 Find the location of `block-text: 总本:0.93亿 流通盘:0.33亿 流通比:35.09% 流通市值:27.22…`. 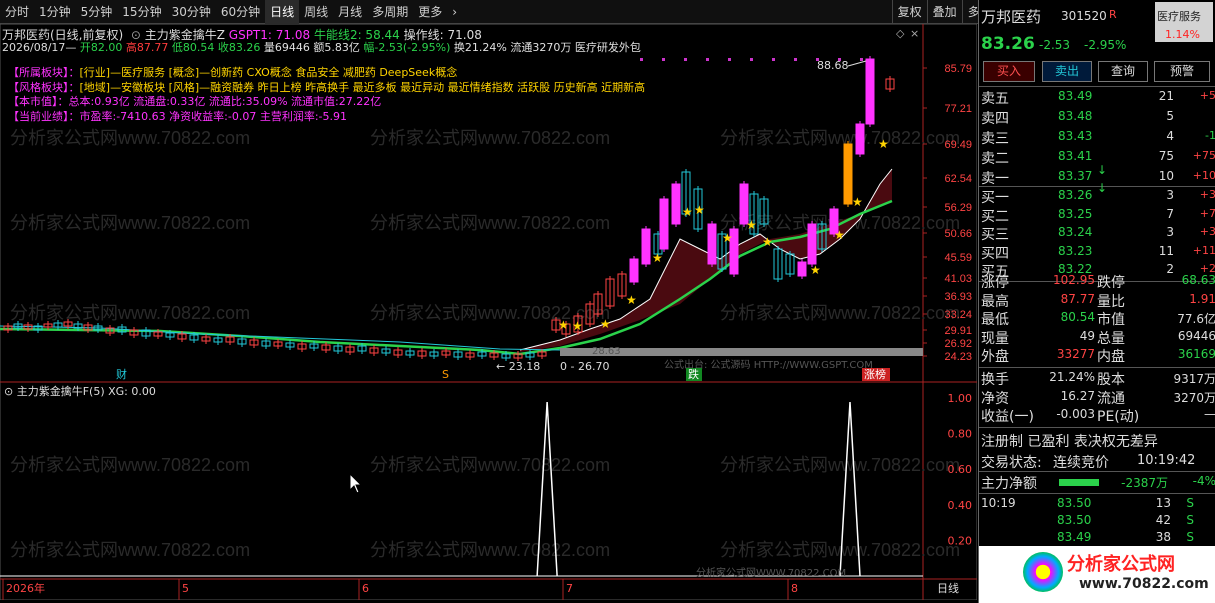

block-text: 总本:0.93亿 流通盘:0.33亿 流通比:35.09% 流通市值:27.22… is located at coordinates (225, 101).